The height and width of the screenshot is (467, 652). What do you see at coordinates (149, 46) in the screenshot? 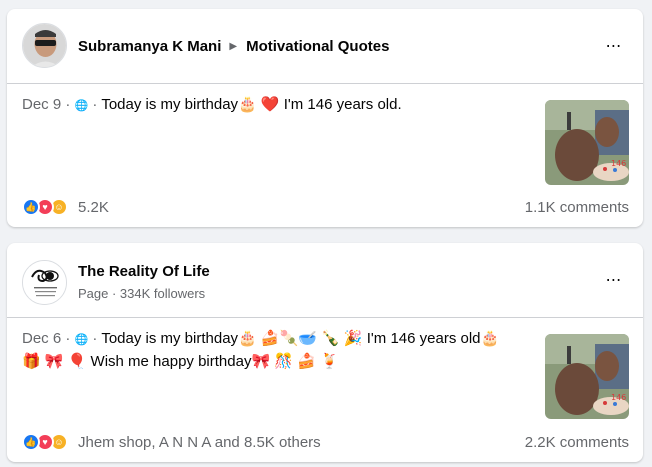
I see `author-name: Subramanya K Mani` at bounding box center [149, 46].